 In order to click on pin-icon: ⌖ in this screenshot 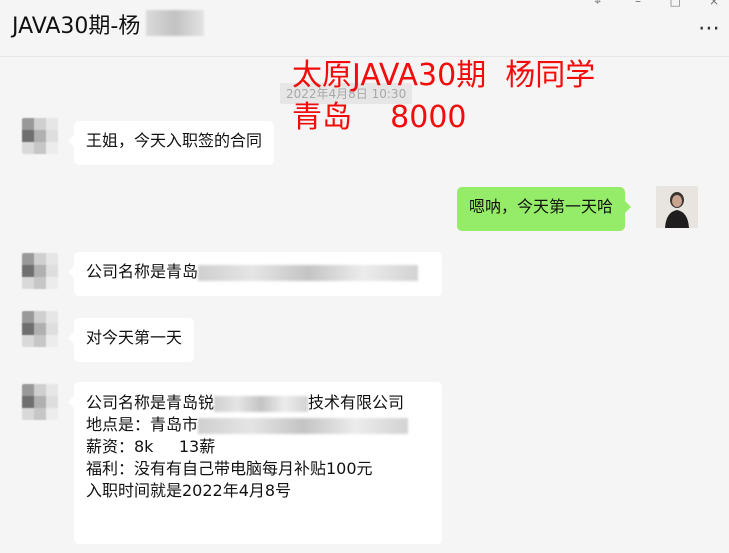, I will do `click(597, 4)`.